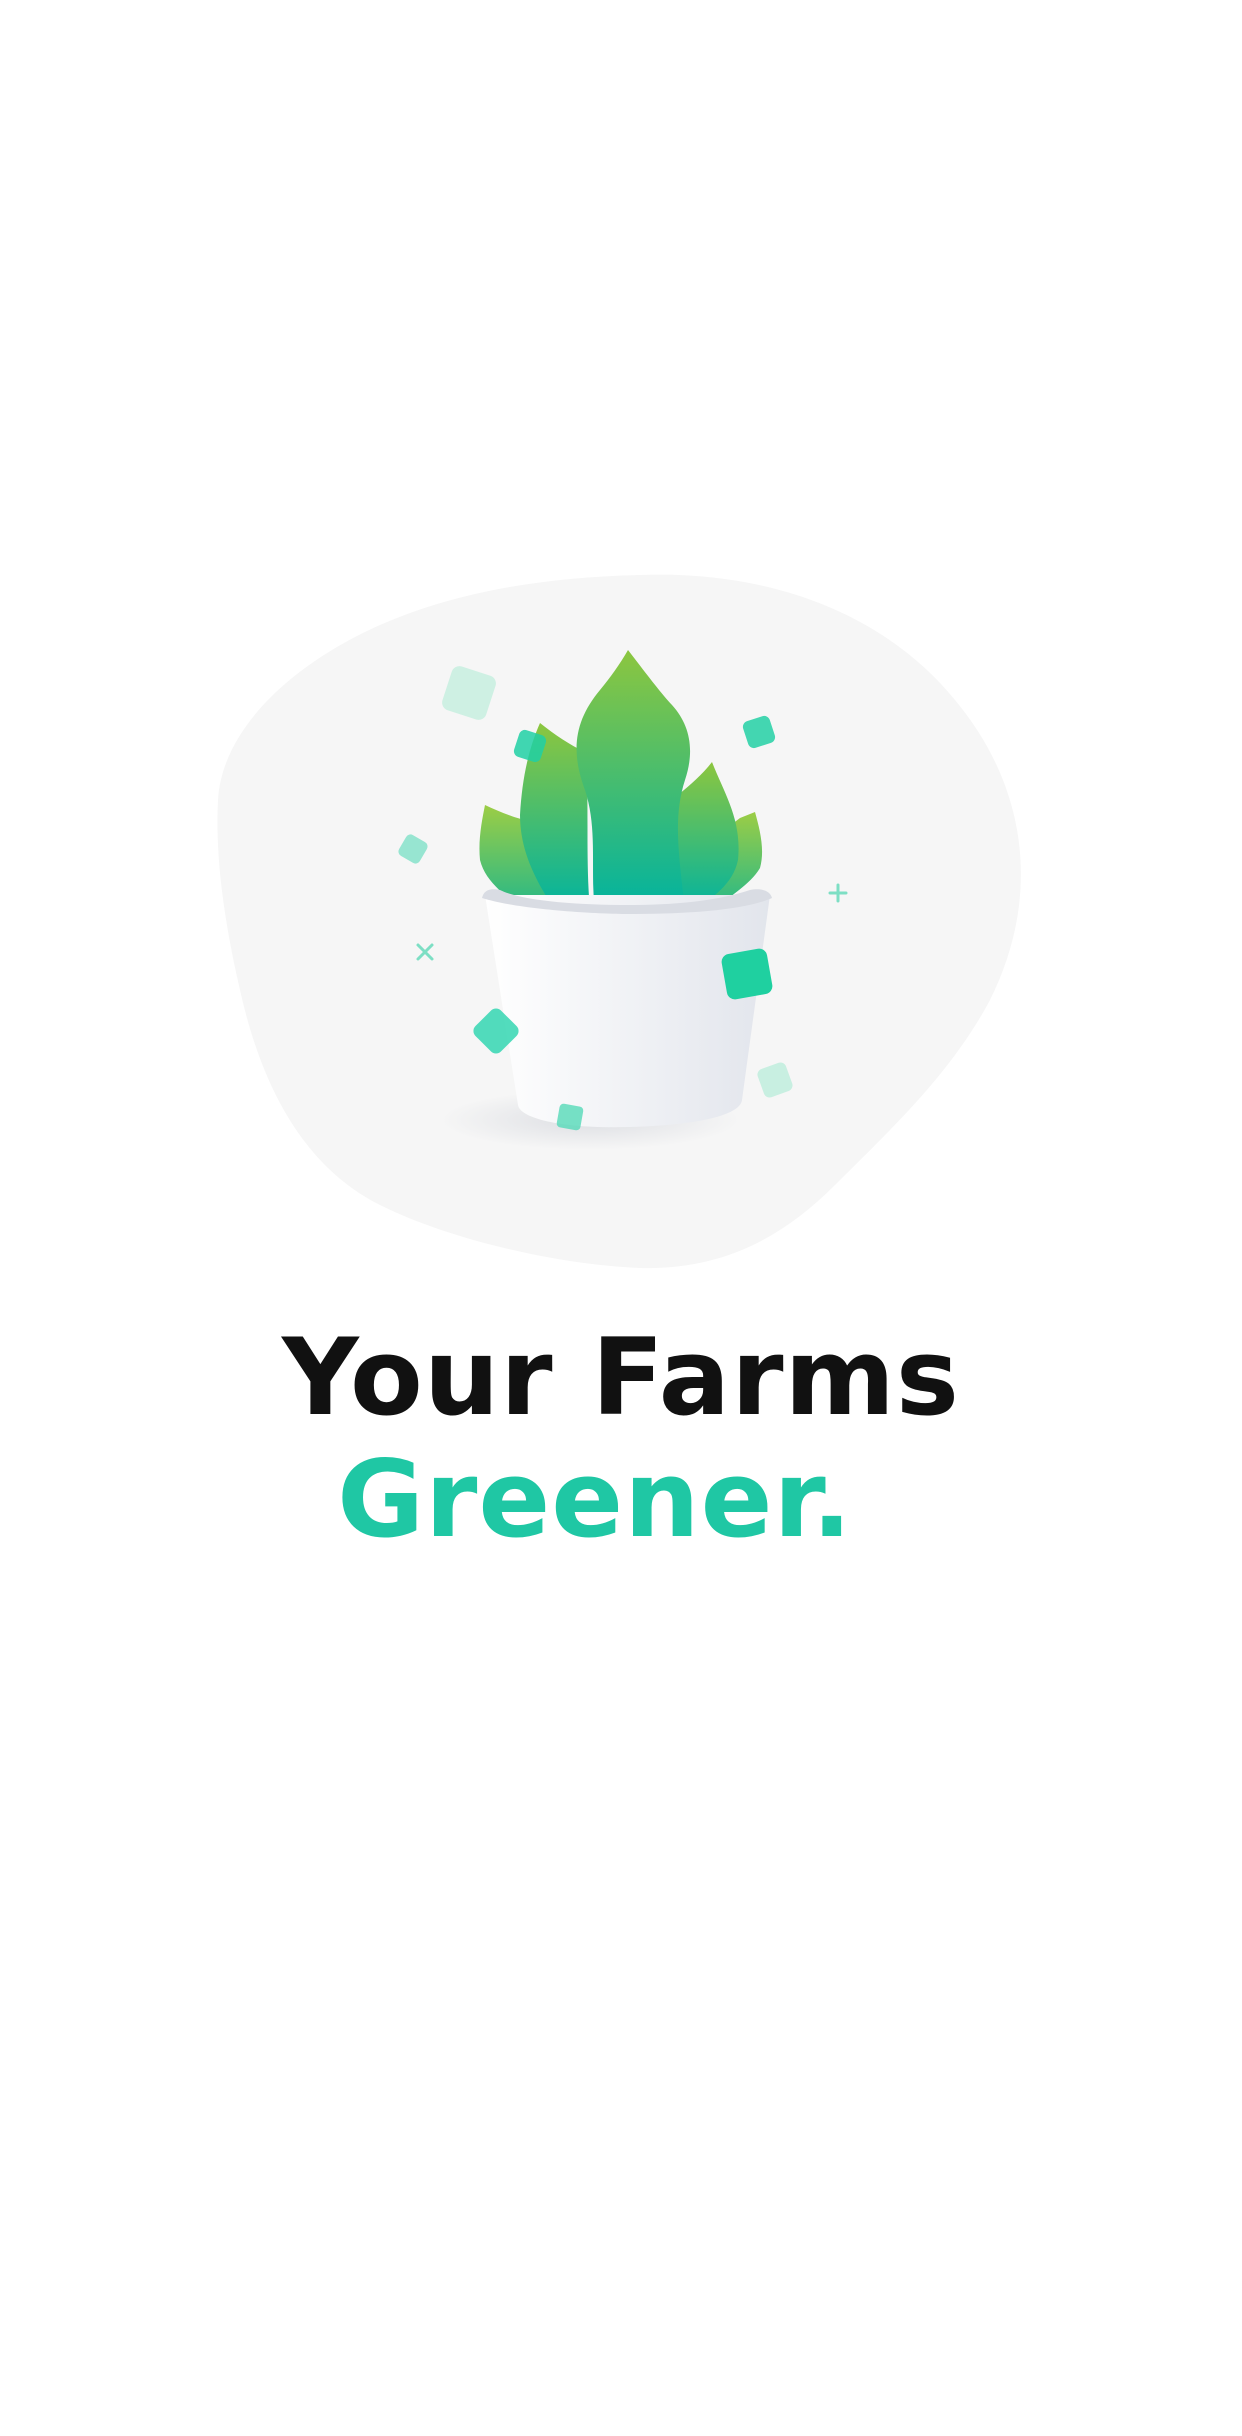  What do you see at coordinates (595, 1499) in the screenshot?
I see `headline-accent: Greener.` at bounding box center [595, 1499].